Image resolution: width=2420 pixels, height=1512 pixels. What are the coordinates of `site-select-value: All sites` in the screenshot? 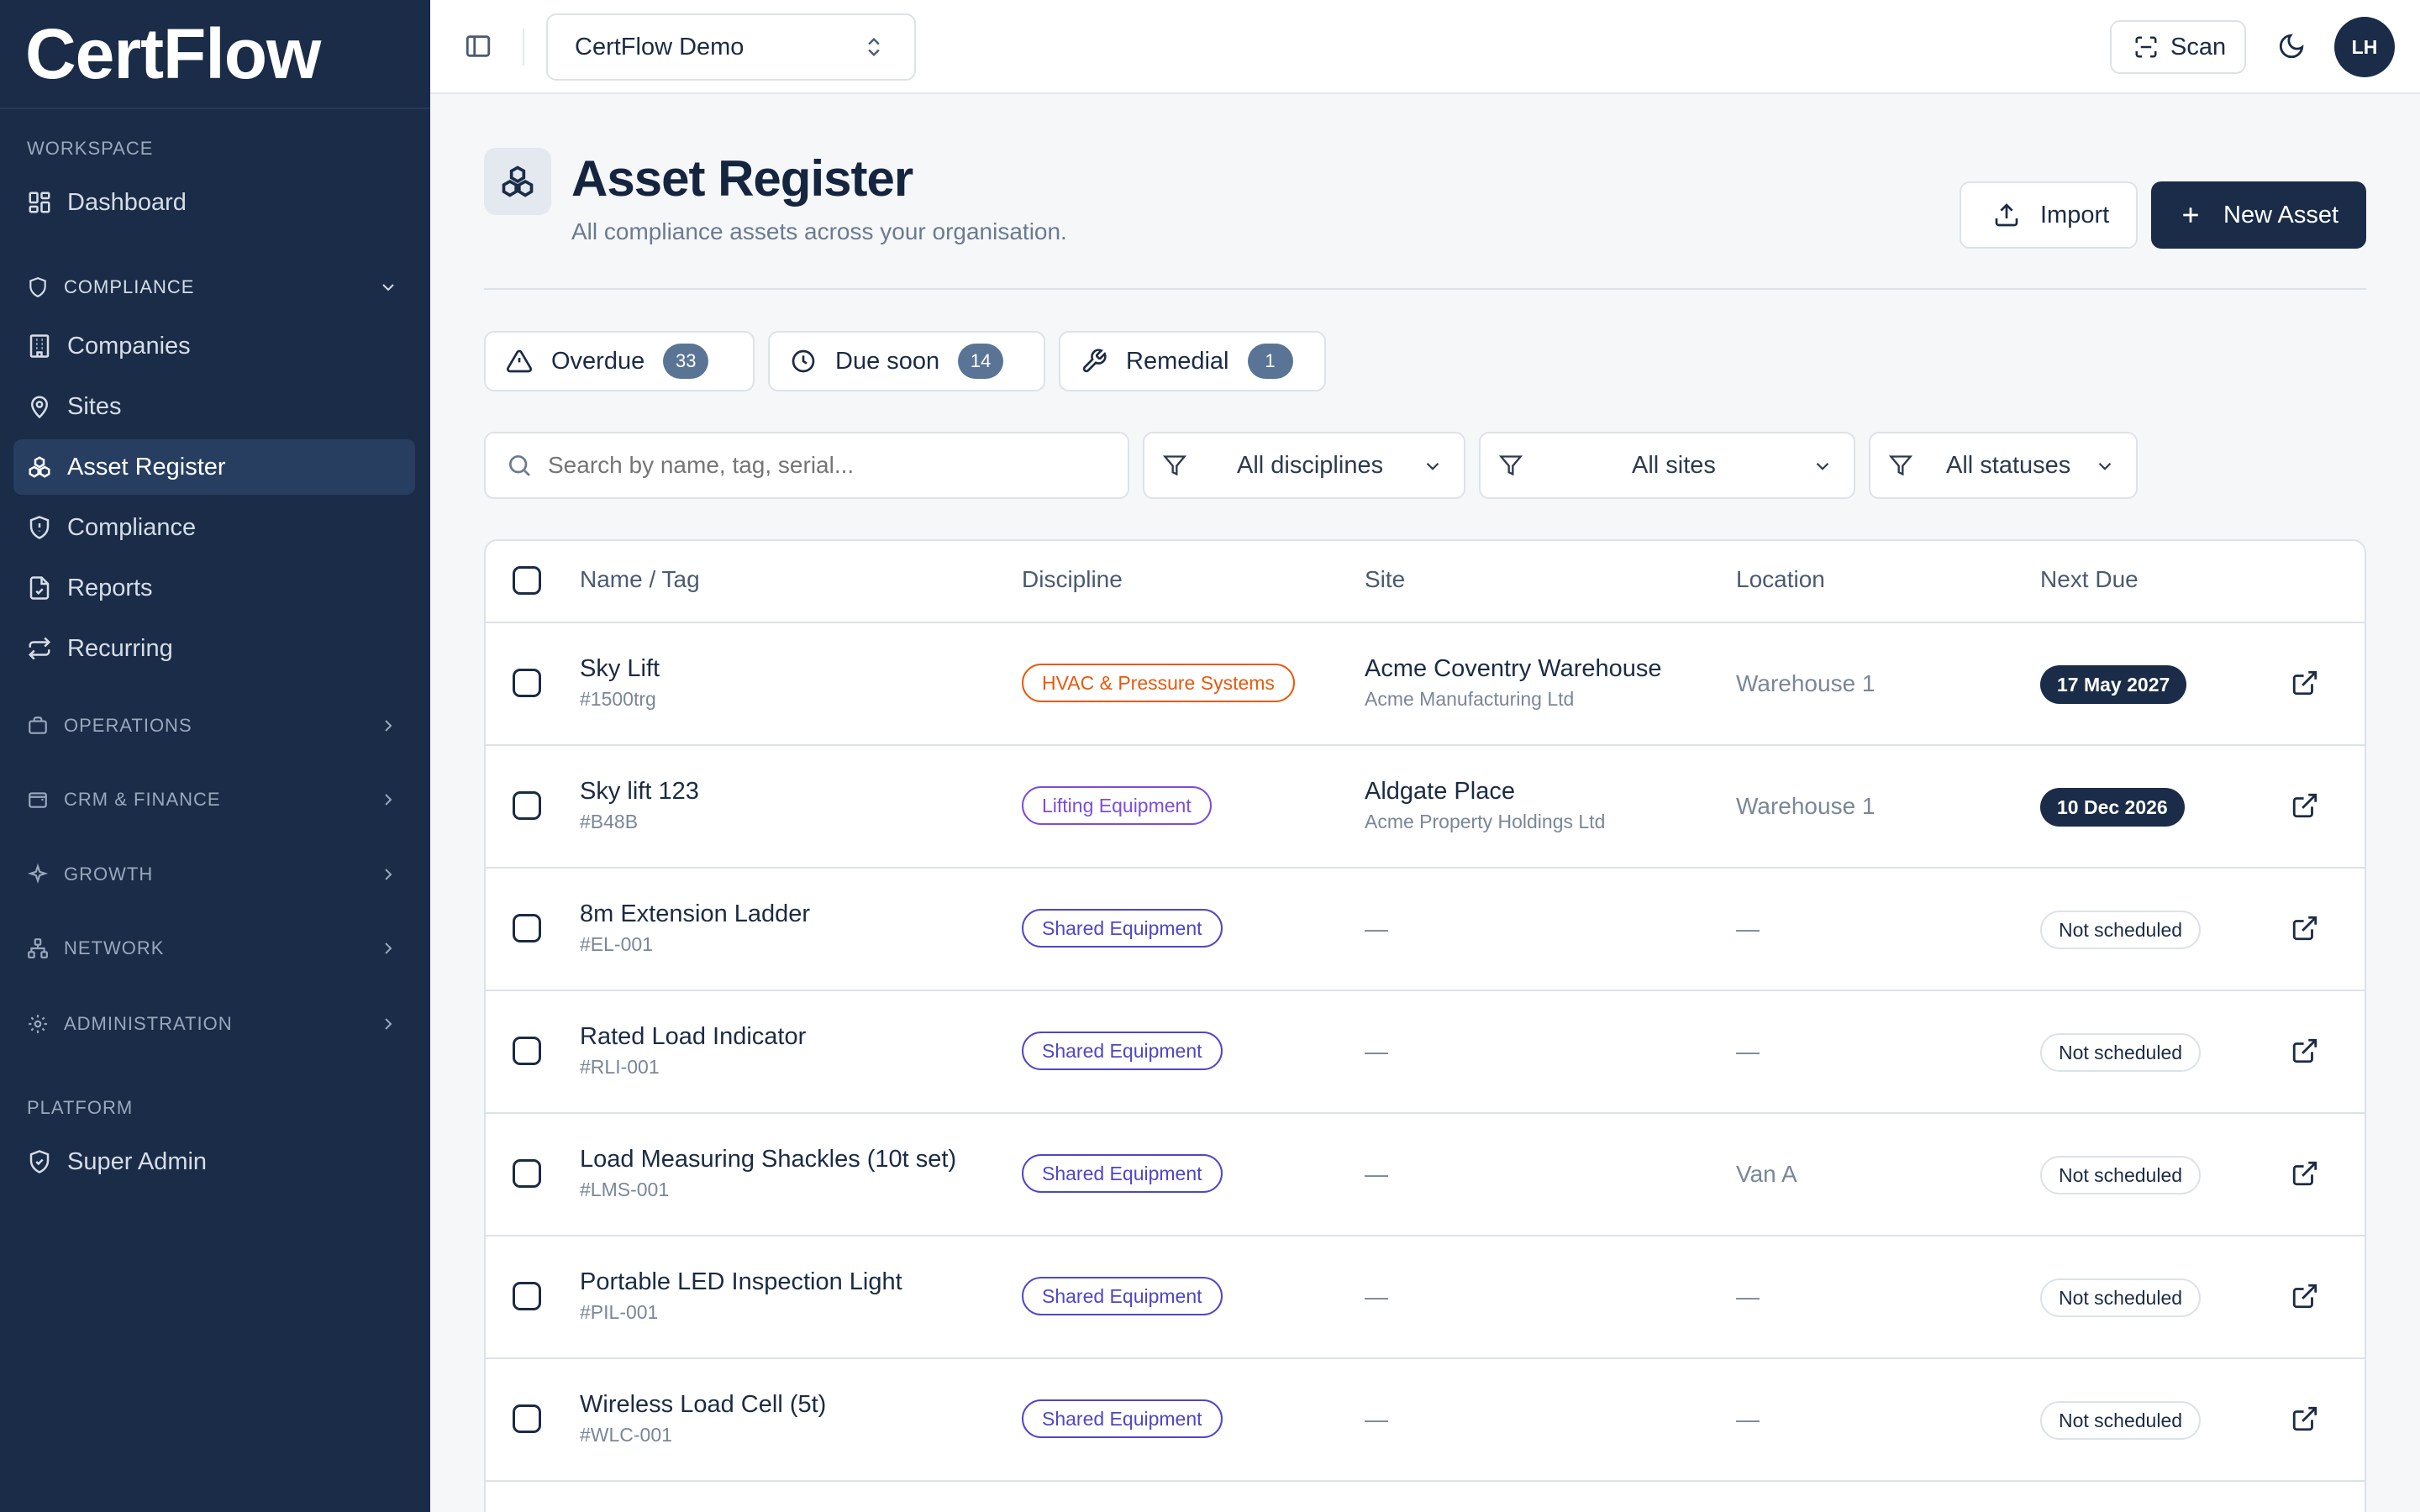 It's located at (1674, 465).